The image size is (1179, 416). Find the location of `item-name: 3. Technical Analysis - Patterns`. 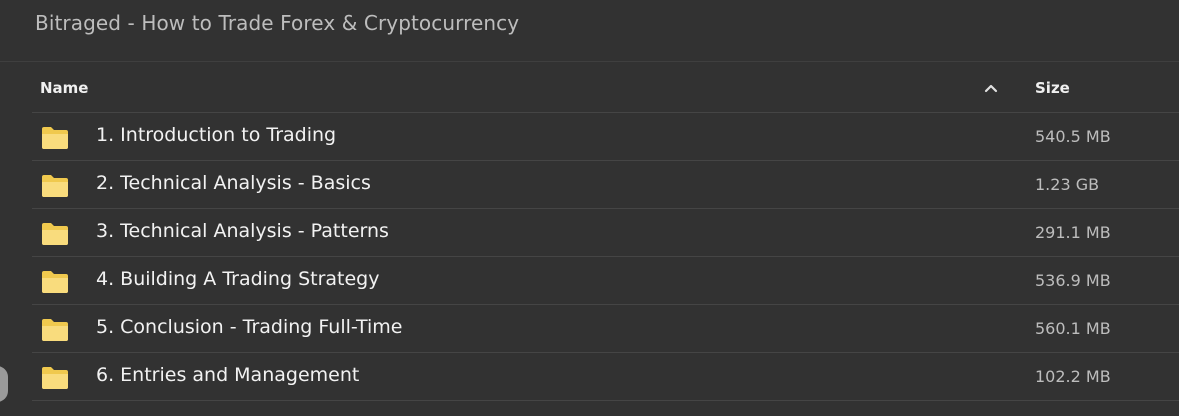

item-name: 3. Technical Analysis - Patterns is located at coordinates (242, 231).